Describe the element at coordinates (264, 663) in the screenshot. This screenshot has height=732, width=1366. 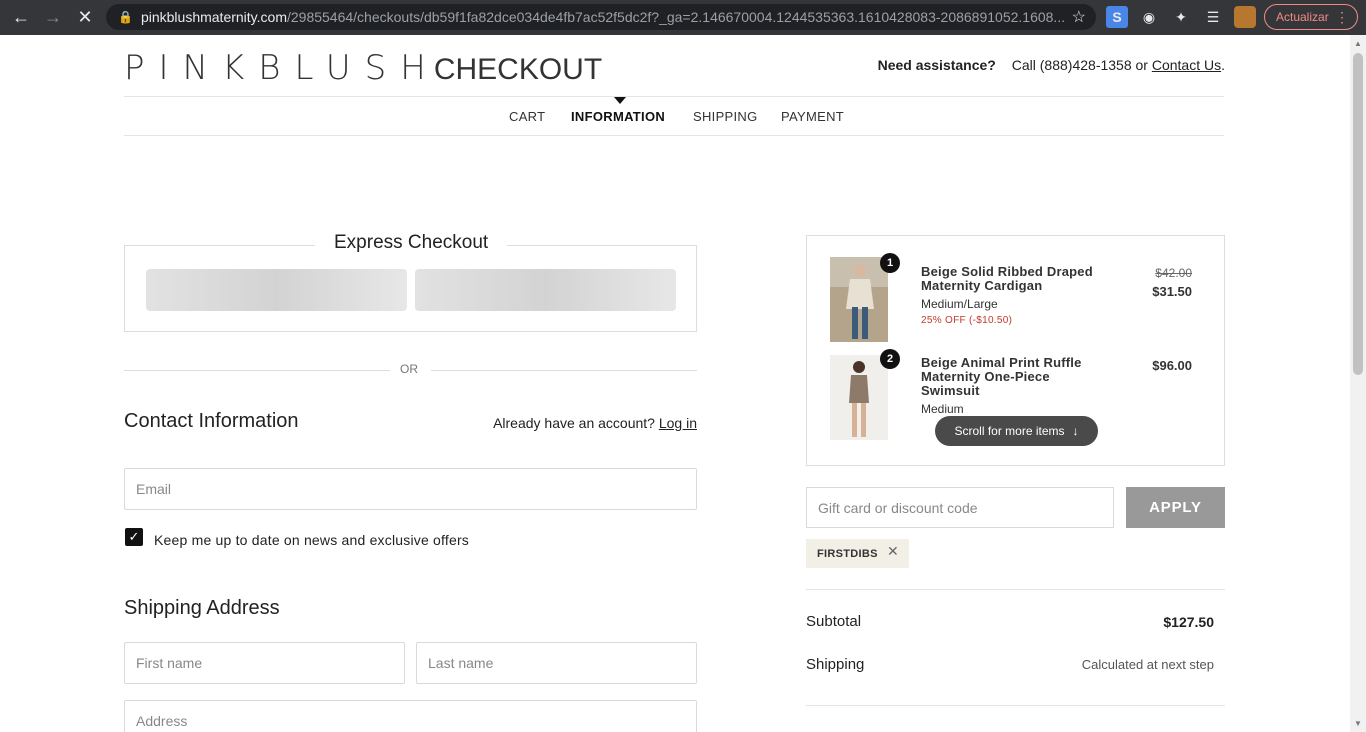
I see `first-name-field: First name` at that location.